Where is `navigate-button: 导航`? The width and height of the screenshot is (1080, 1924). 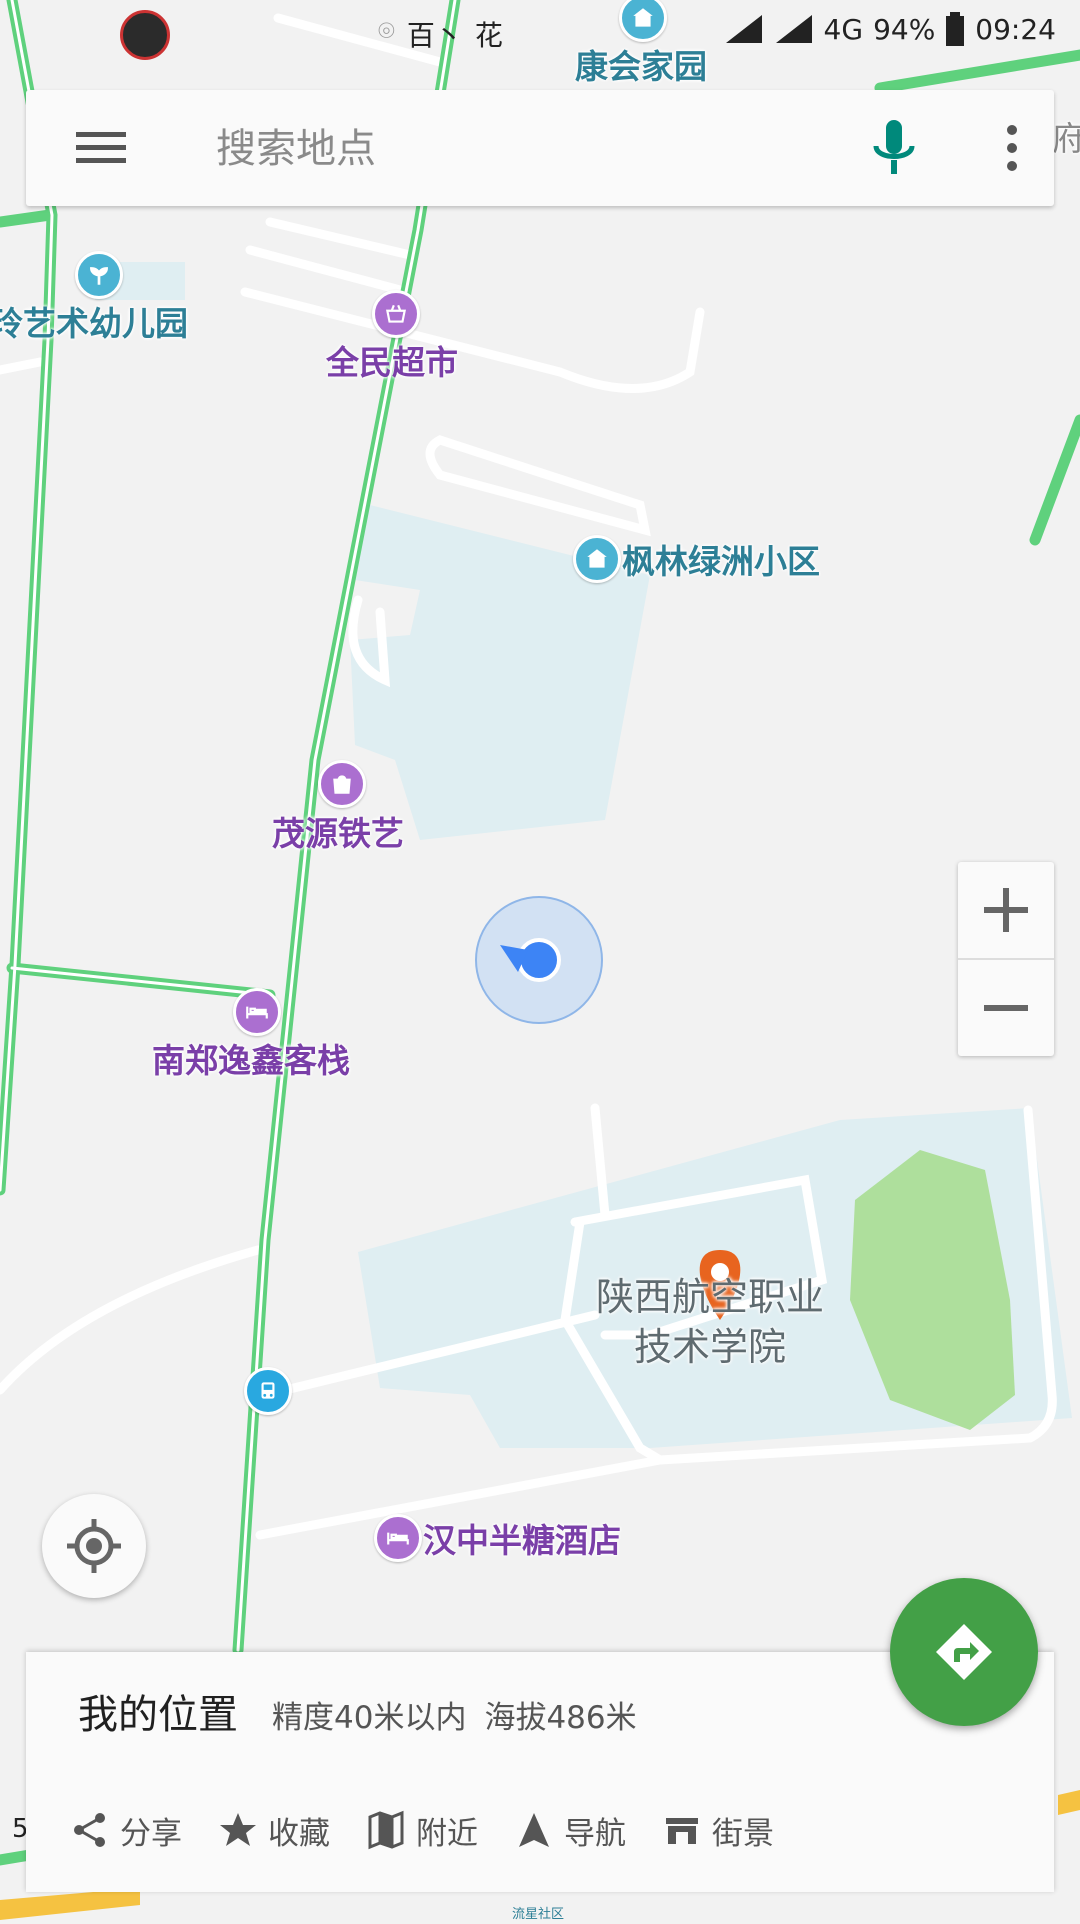
navigate-button: 导航 is located at coordinates (570, 1830).